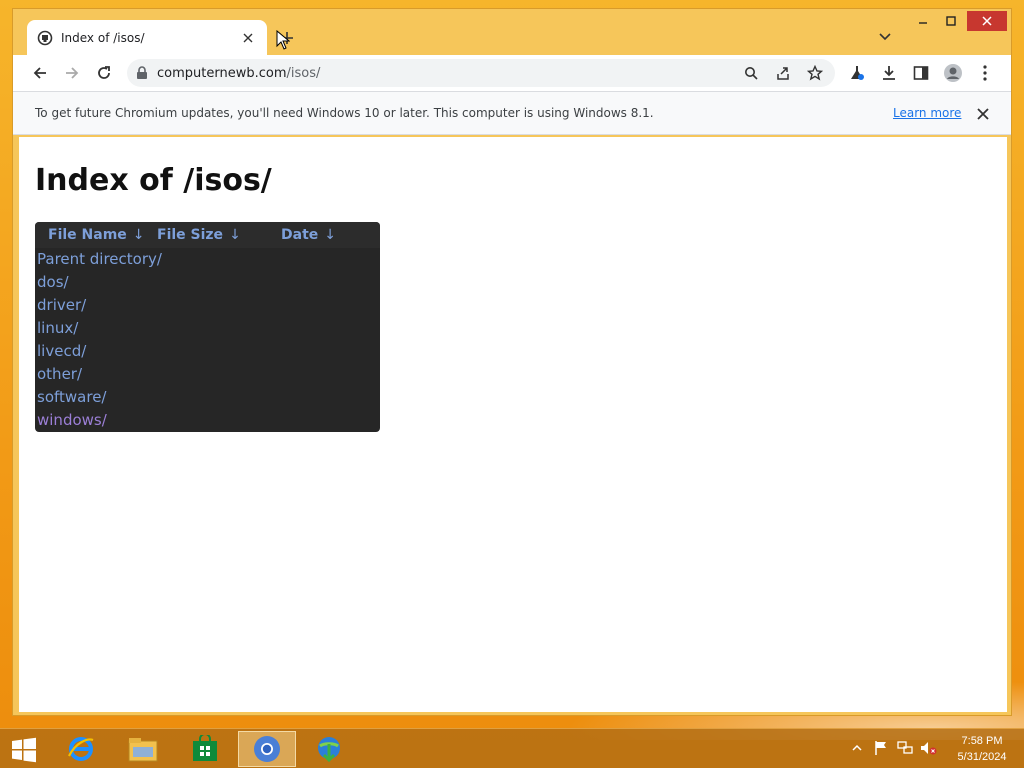  Describe the element at coordinates (59, 374) in the screenshot. I see `entry-link-other: other/` at that location.